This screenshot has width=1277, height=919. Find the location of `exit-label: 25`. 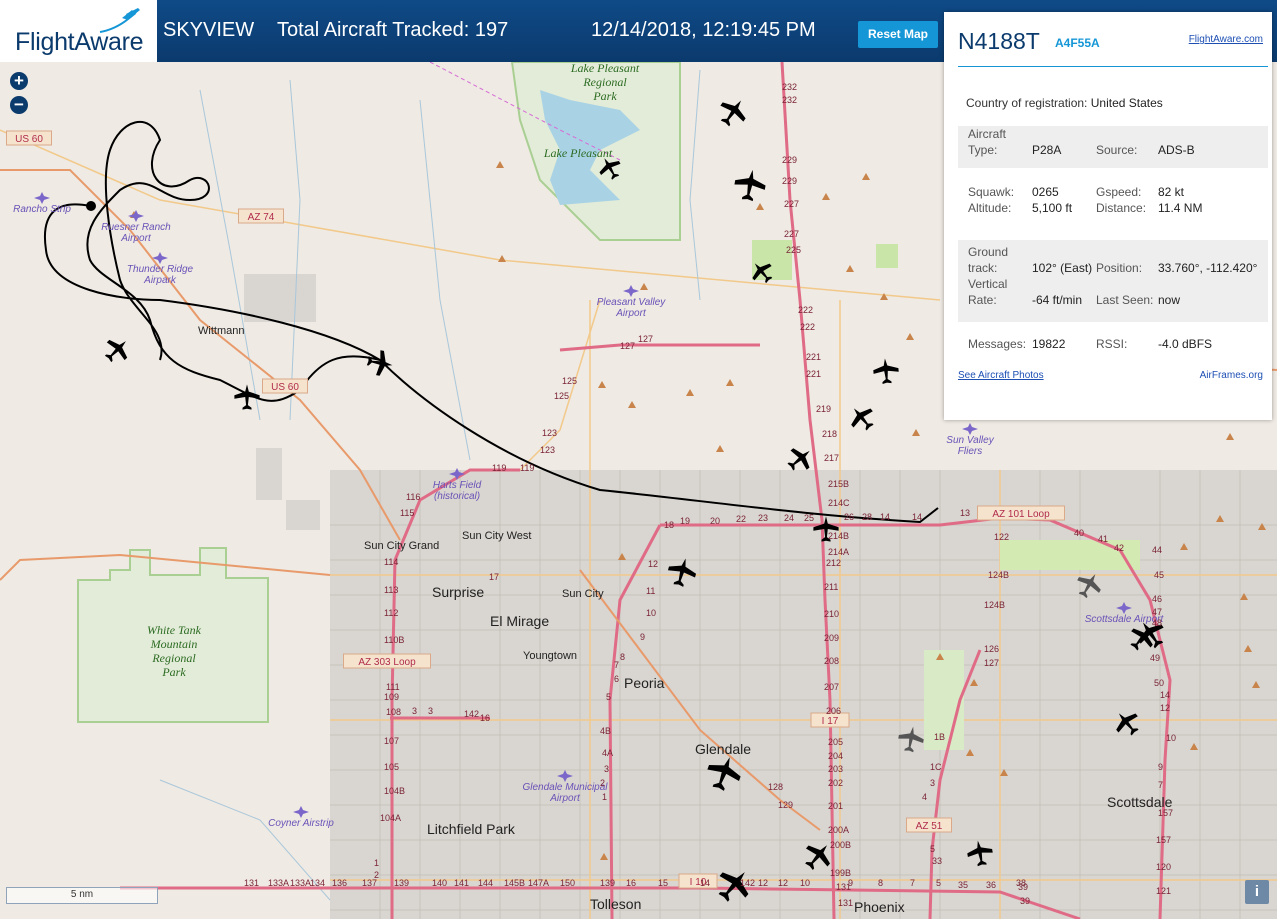

exit-label: 25 is located at coordinates (809, 518).